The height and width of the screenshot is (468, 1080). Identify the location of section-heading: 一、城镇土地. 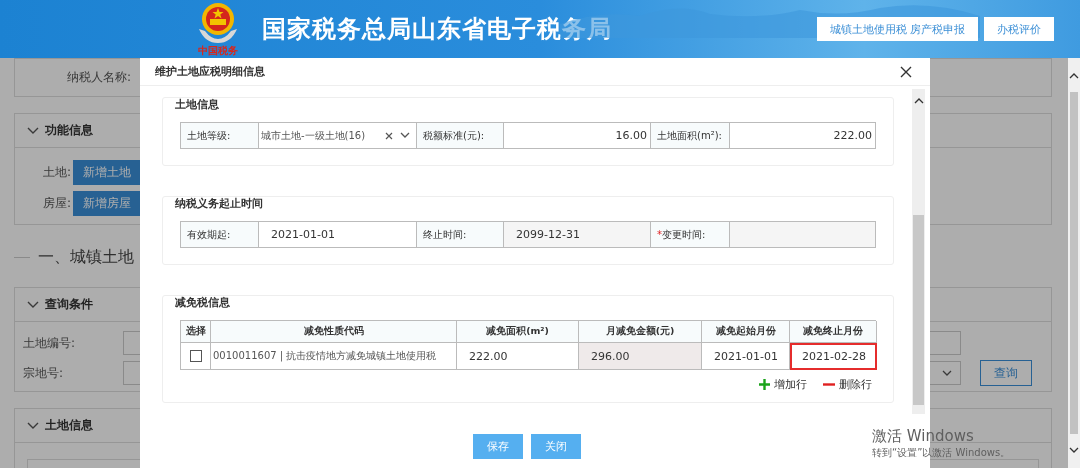
(86, 257).